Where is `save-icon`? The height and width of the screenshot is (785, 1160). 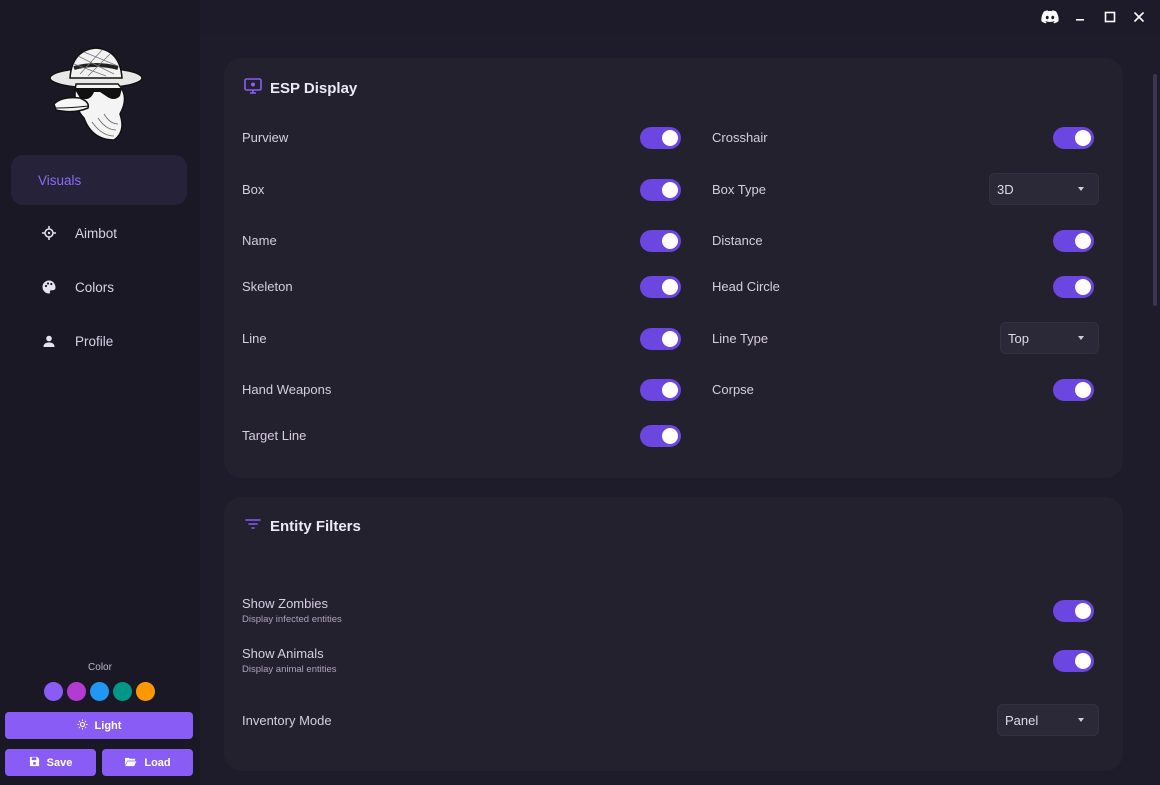 save-icon is located at coordinates (34, 763).